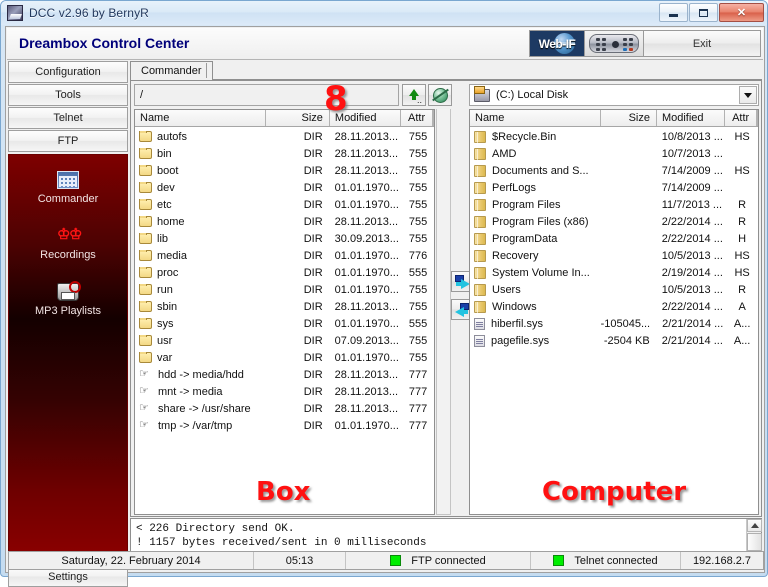 Image resolution: width=768 pixels, height=587 pixels. I want to click on table-row: $Recycle.Bin 10/8/2013 ... HS, so click(614, 136).